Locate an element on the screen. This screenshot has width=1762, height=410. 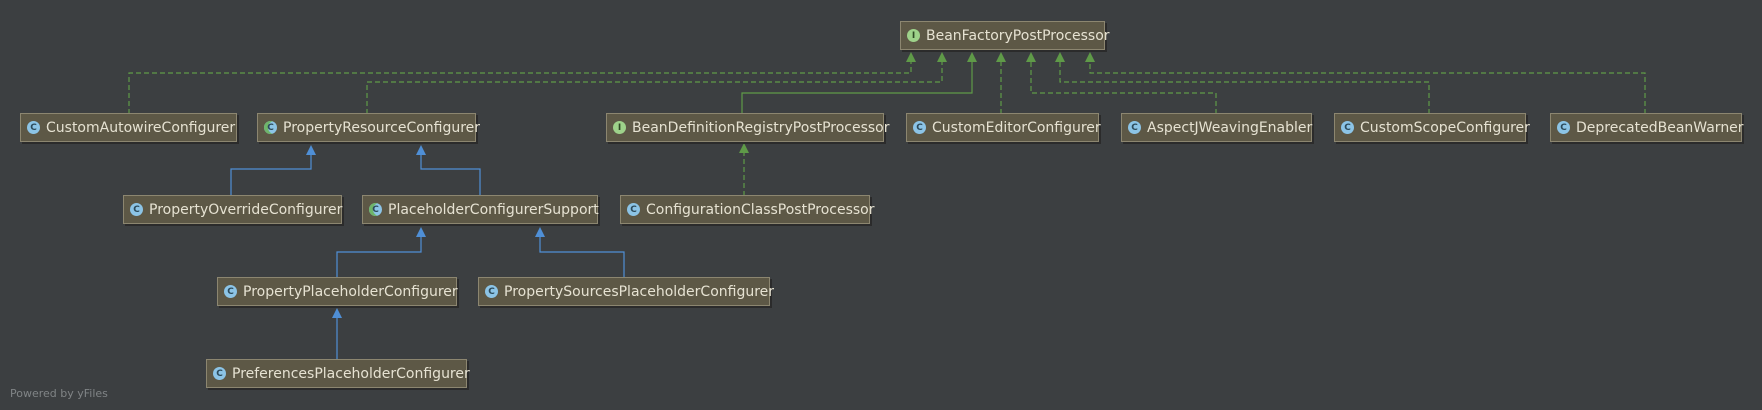
node-deprecated-bean-warner: C DeprecatedBeanWarner is located at coordinates (1647, 127).